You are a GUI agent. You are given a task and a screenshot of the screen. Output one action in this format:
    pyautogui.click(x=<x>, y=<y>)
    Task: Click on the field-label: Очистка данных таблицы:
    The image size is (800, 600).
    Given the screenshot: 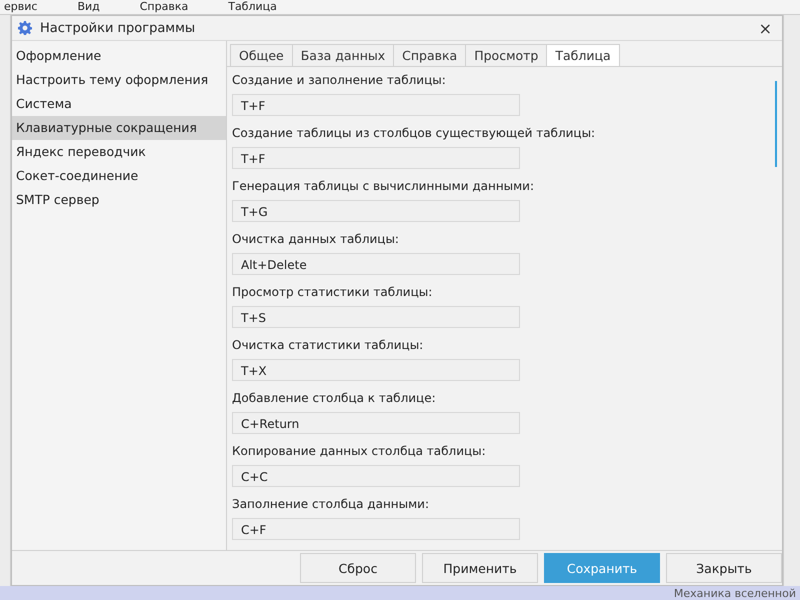 What is the action you would take?
    pyautogui.click(x=316, y=239)
    